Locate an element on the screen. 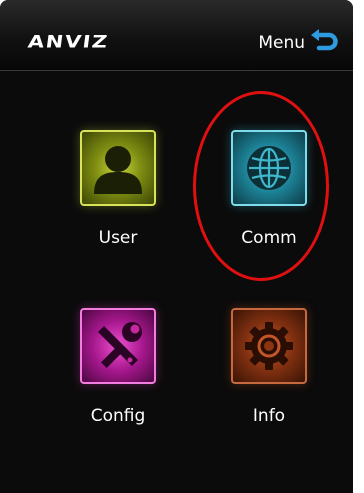 This screenshot has width=364, height=493. menu-item-label: User is located at coordinates (118, 238).